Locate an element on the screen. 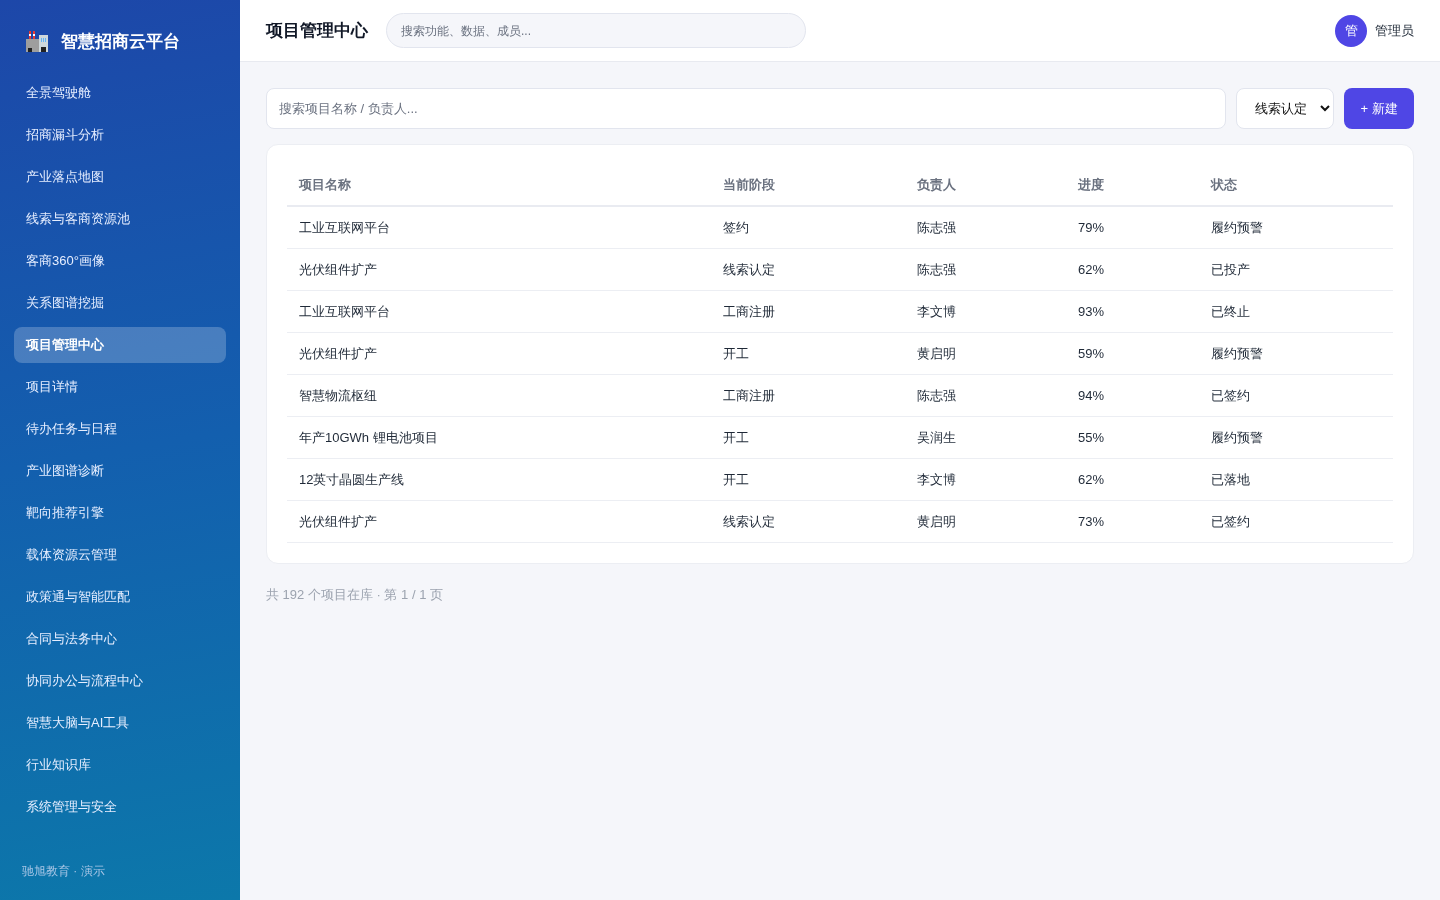  nav-item: 产业图谱诊断 is located at coordinates (120, 471).